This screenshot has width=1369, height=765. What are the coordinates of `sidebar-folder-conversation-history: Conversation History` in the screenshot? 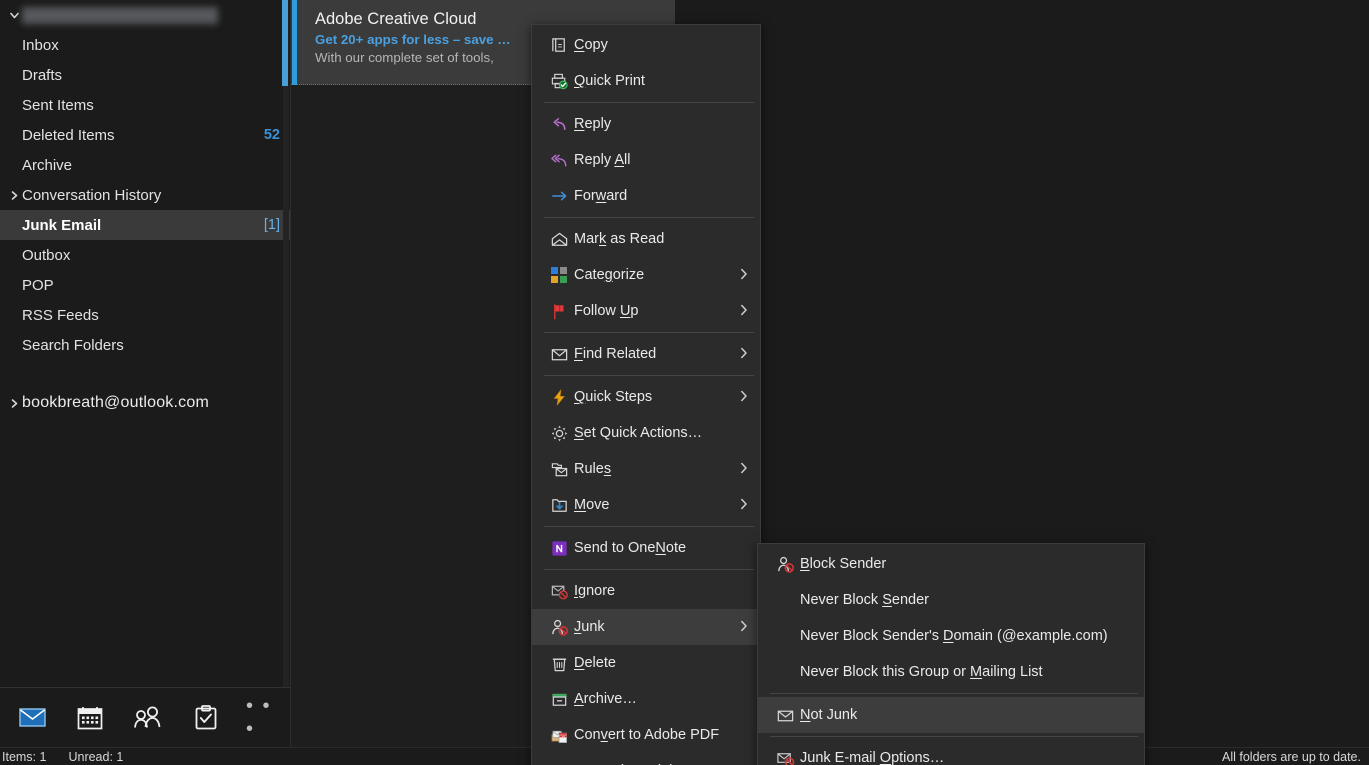 It's located at (145, 195).